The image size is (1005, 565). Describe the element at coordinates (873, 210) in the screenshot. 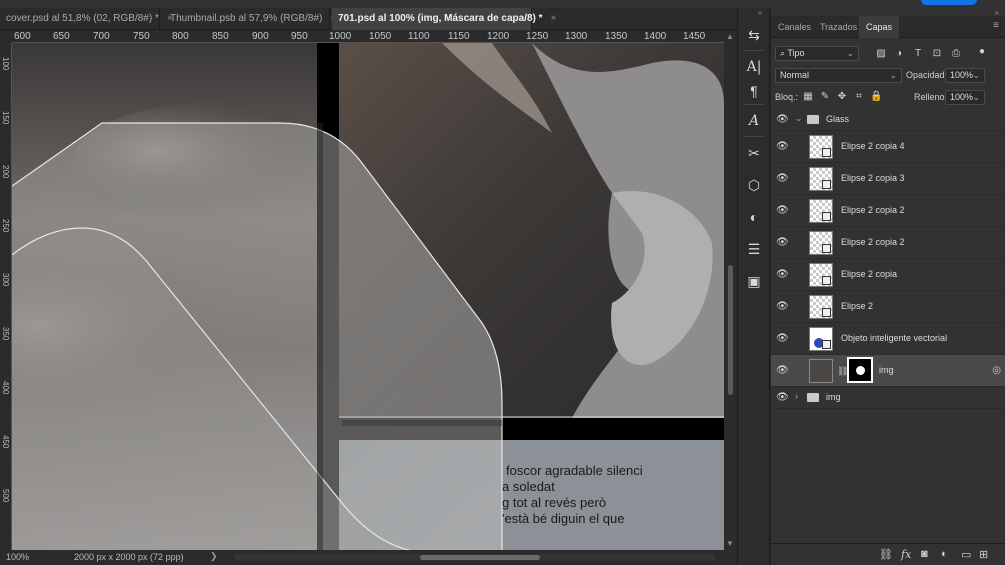

I see `layer-name: Elipse 2 copia 2` at that location.